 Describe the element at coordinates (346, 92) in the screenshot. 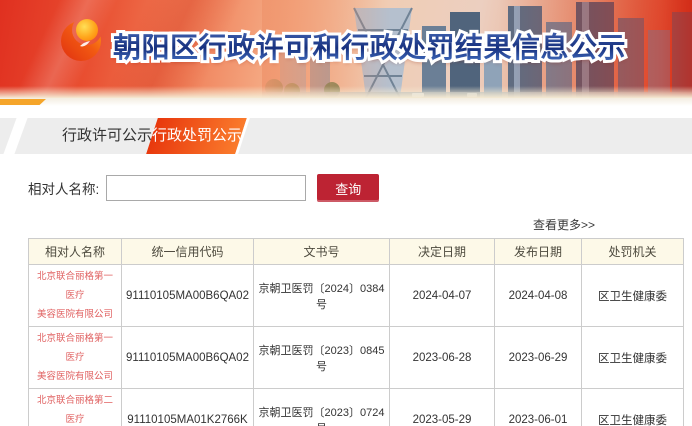

I see `banner-bottom-fade` at that location.